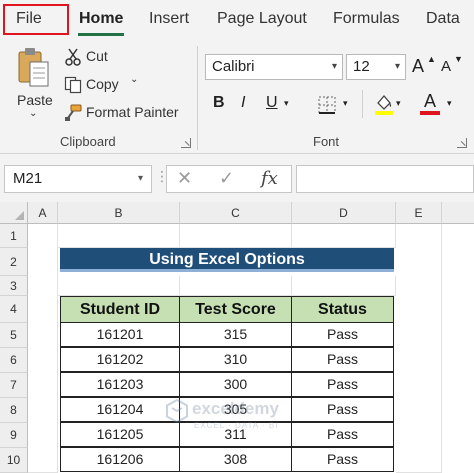 The height and width of the screenshot is (473, 474). I want to click on cell-test-score: 300, so click(235, 384).